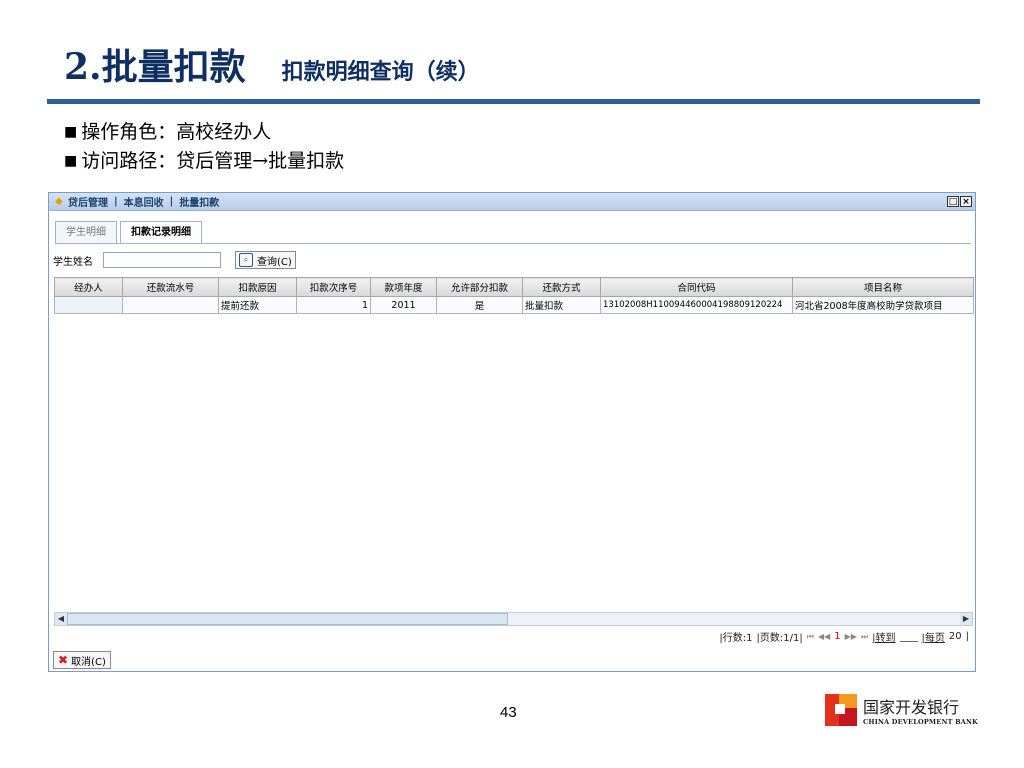 The width and height of the screenshot is (1024, 768). What do you see at coordinates (479, 305) in the screenshot?
I see `cell-partial-allowed: 是` at bounding box center [479, 305].